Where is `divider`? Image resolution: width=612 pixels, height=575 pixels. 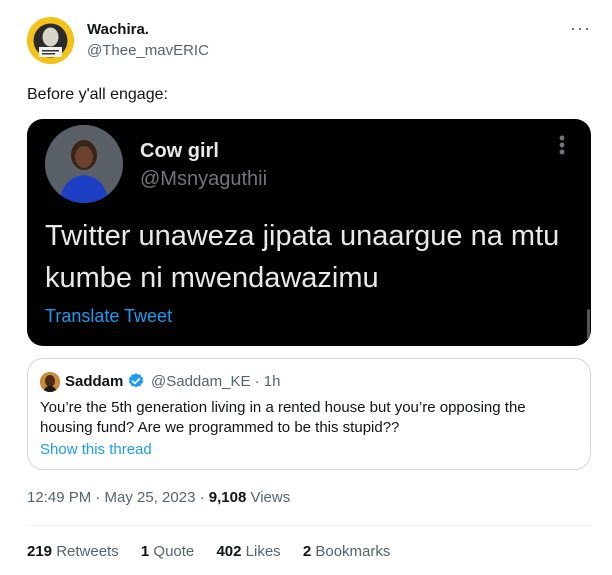
divider is located at coordinates (309, 525).